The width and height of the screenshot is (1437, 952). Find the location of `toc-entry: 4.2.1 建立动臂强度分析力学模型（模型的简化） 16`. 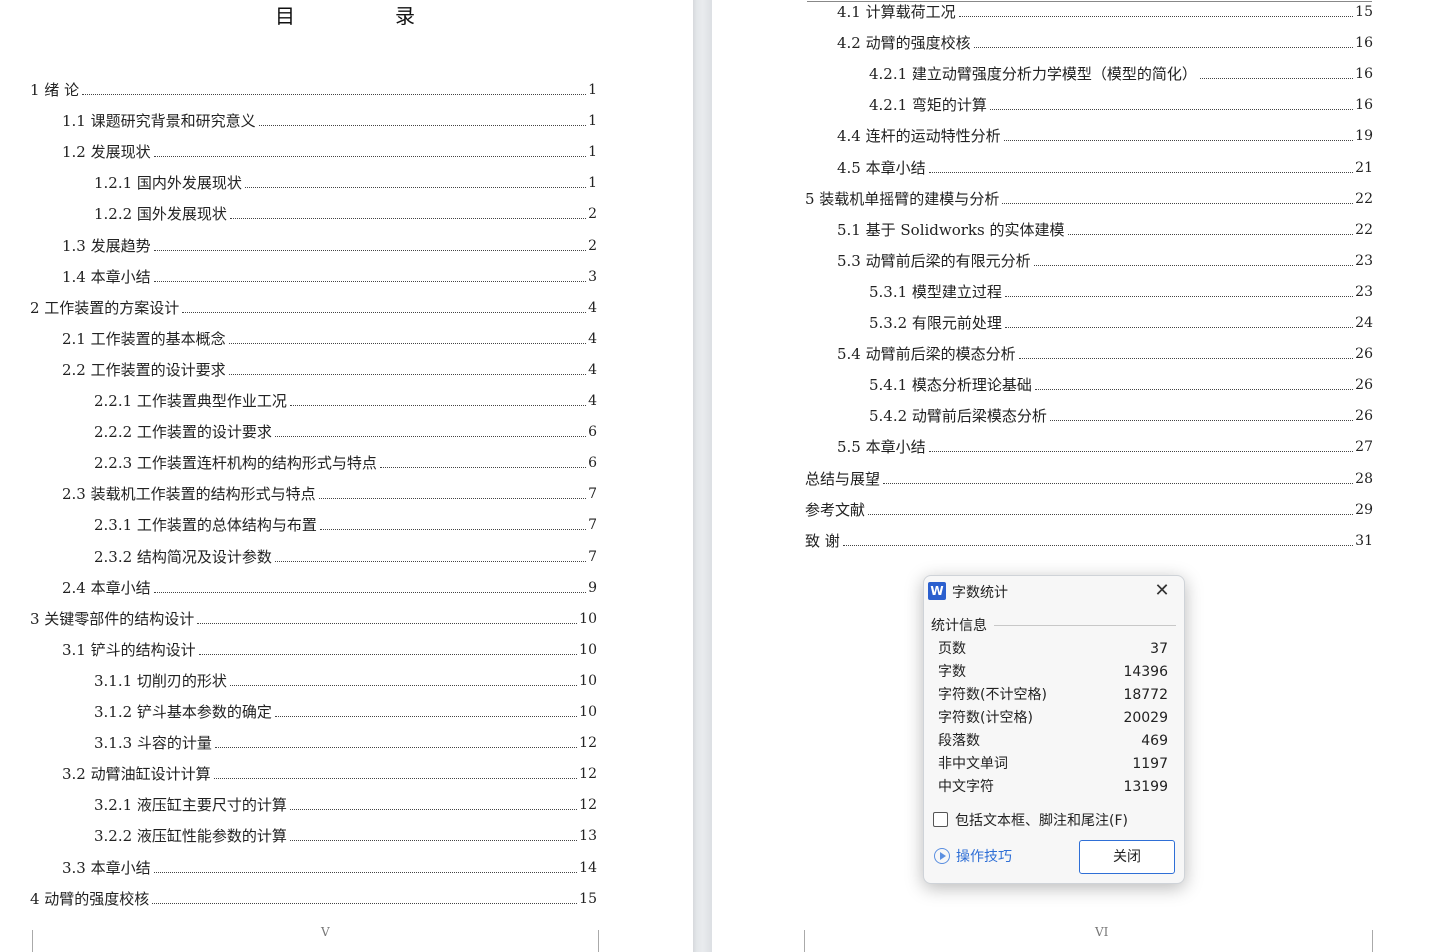

toc-entry: 4.2.1 建立动臂强度分析力学模型（模型的简化） 16 is located at coordinates (1121, 74).